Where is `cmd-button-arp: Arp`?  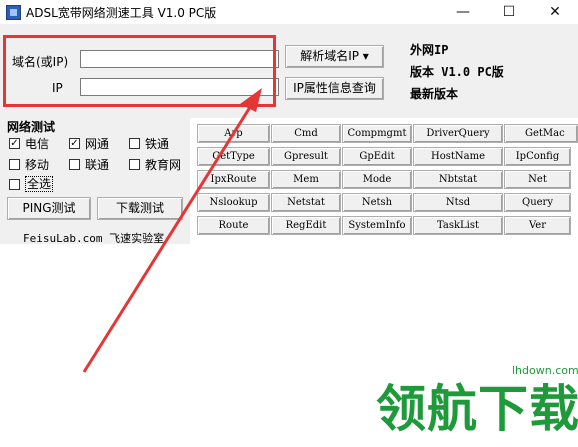 cmd-button-arp: Arp is located at coordinates (233, 133).